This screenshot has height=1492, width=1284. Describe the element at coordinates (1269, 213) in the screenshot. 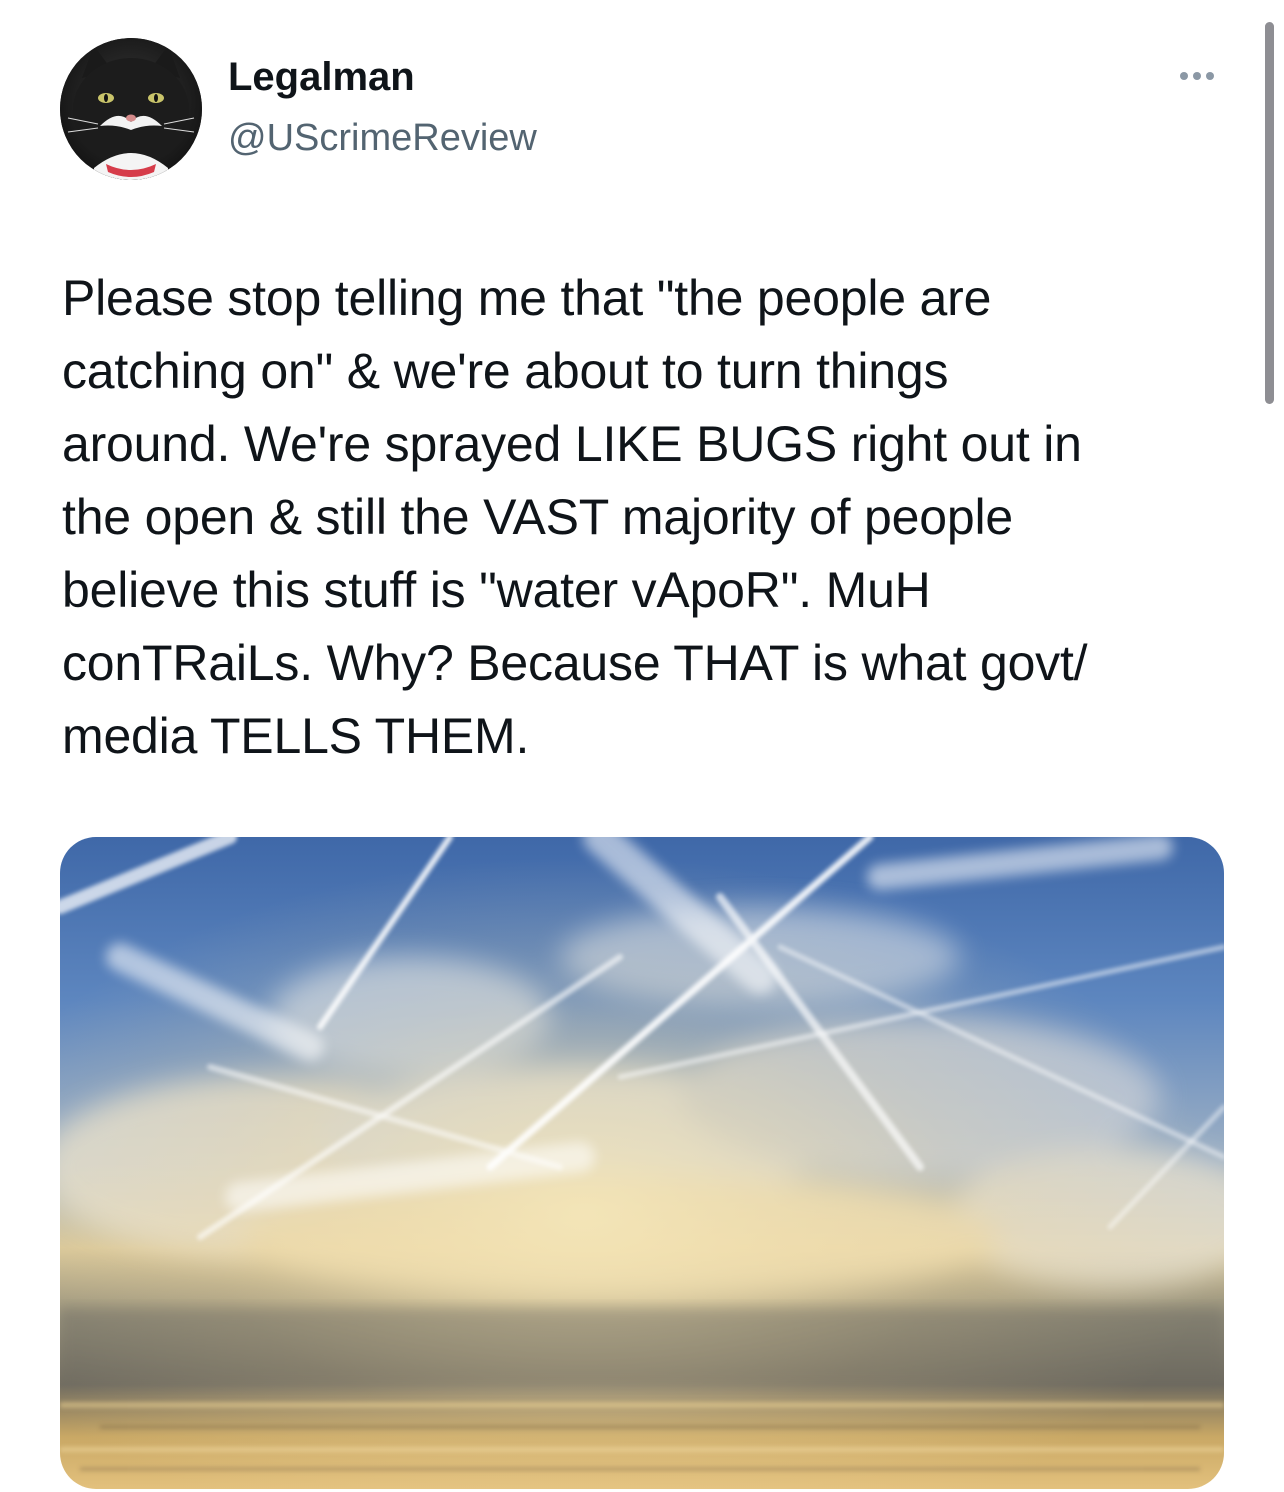

I see `scrollbar` at that location.